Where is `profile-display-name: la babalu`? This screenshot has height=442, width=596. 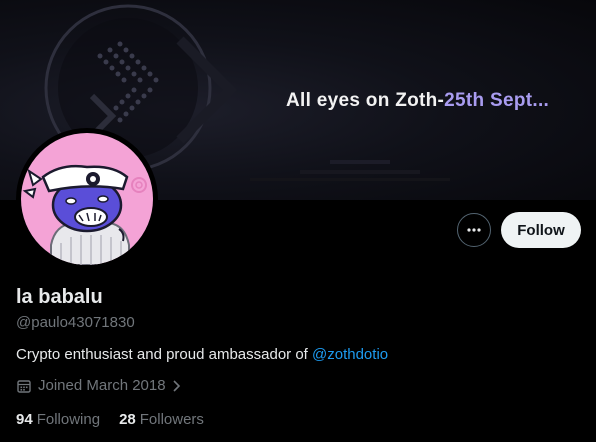
profile-display-name: la babalu is located at coordinates (59, 297).